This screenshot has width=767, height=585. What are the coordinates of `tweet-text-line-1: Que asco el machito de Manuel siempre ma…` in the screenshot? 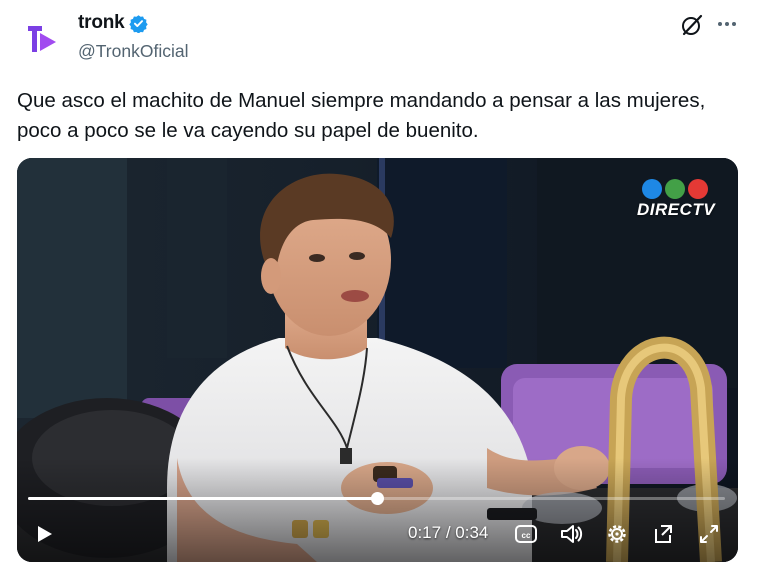 It's located at (361, 100).